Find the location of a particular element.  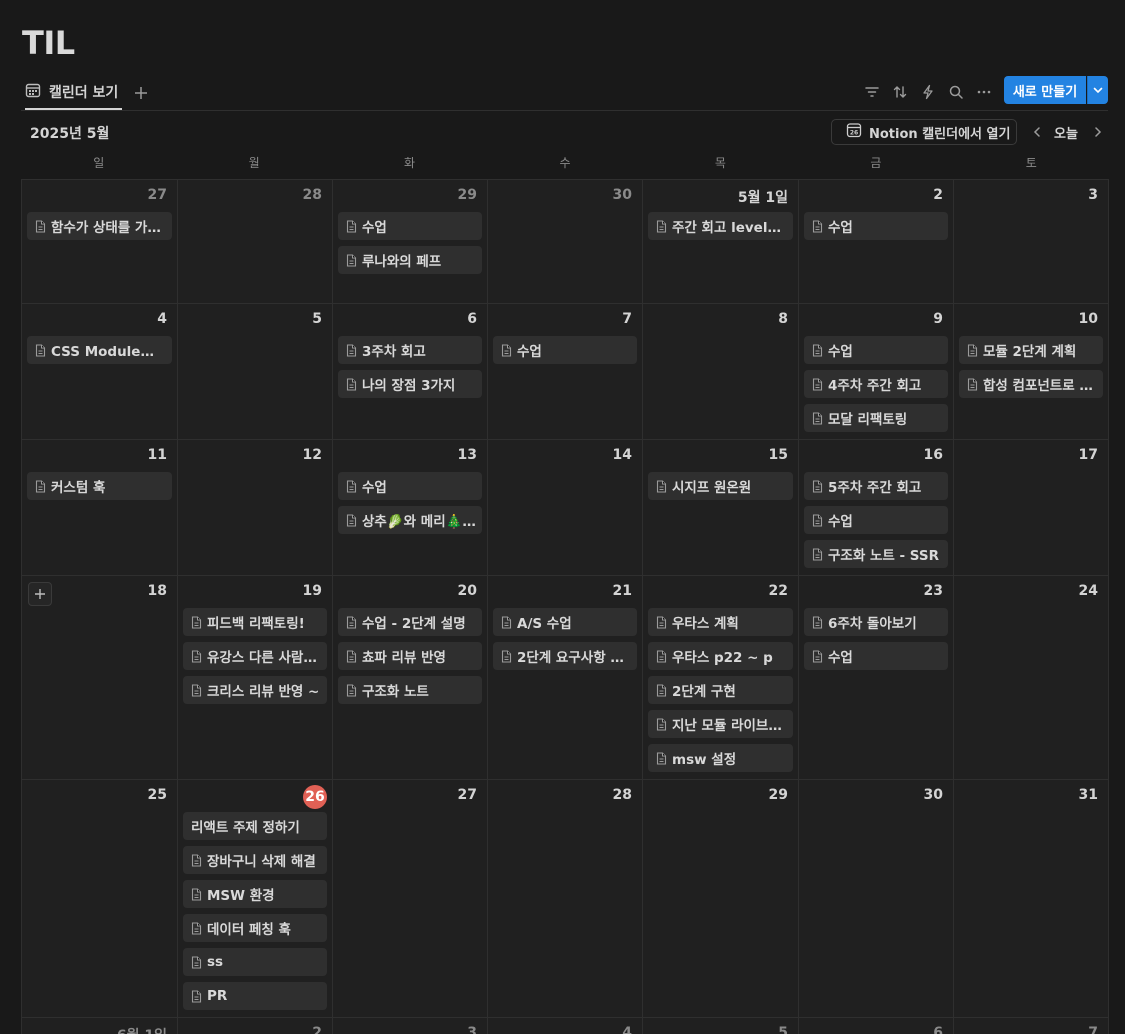

calendar-day-cell: 20 수업 - 2단계 설명 쵸파 리뷰 반영 구조화 노트 is located at coordinates (409, 677).